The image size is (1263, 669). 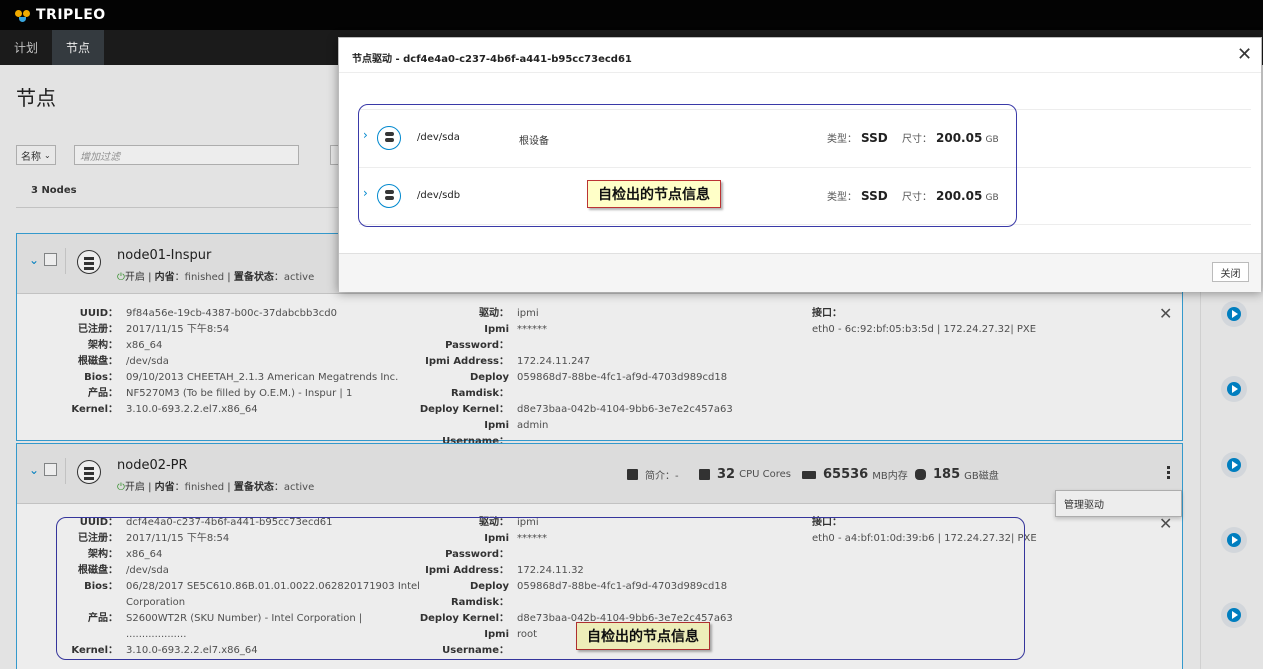 What do you see at coordinates (71, 15) in the screenshot?
I see `brand-name: TRIPLEO` at bounding box center [71, 15].